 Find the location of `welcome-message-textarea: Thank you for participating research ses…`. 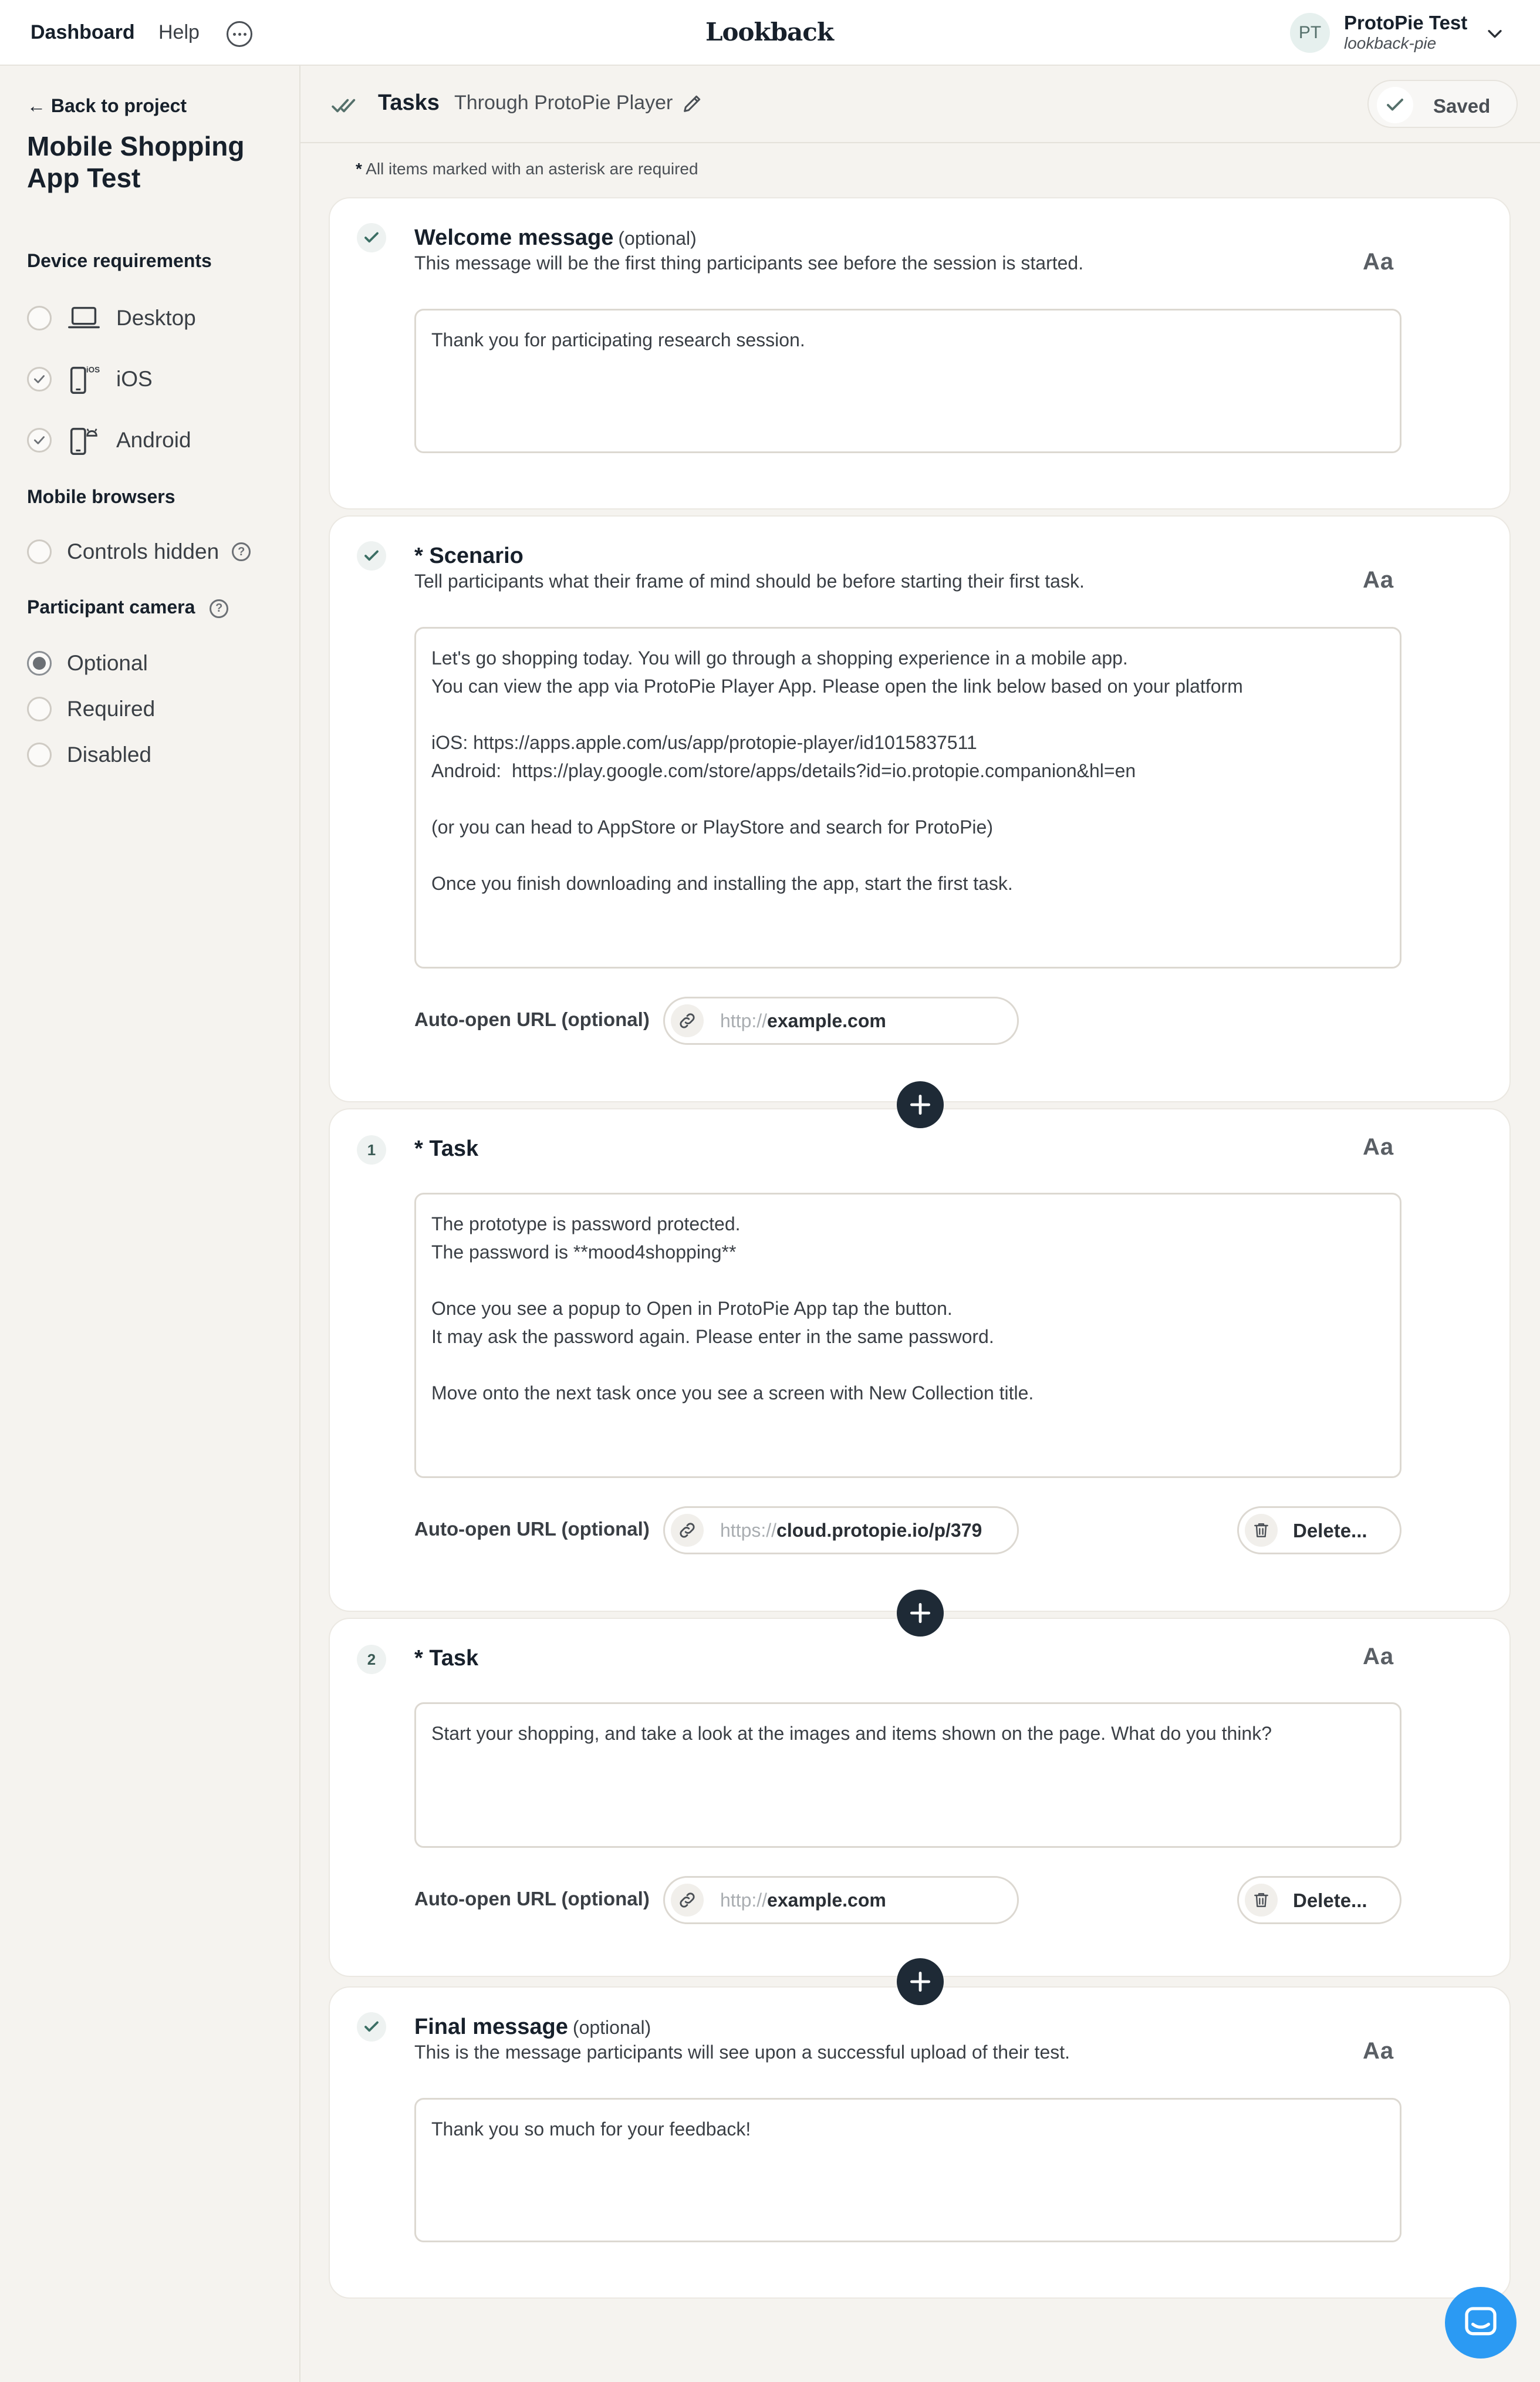

welcome-message-textarea: Thank you for participating research ses… is located at coordinates (907, 381).